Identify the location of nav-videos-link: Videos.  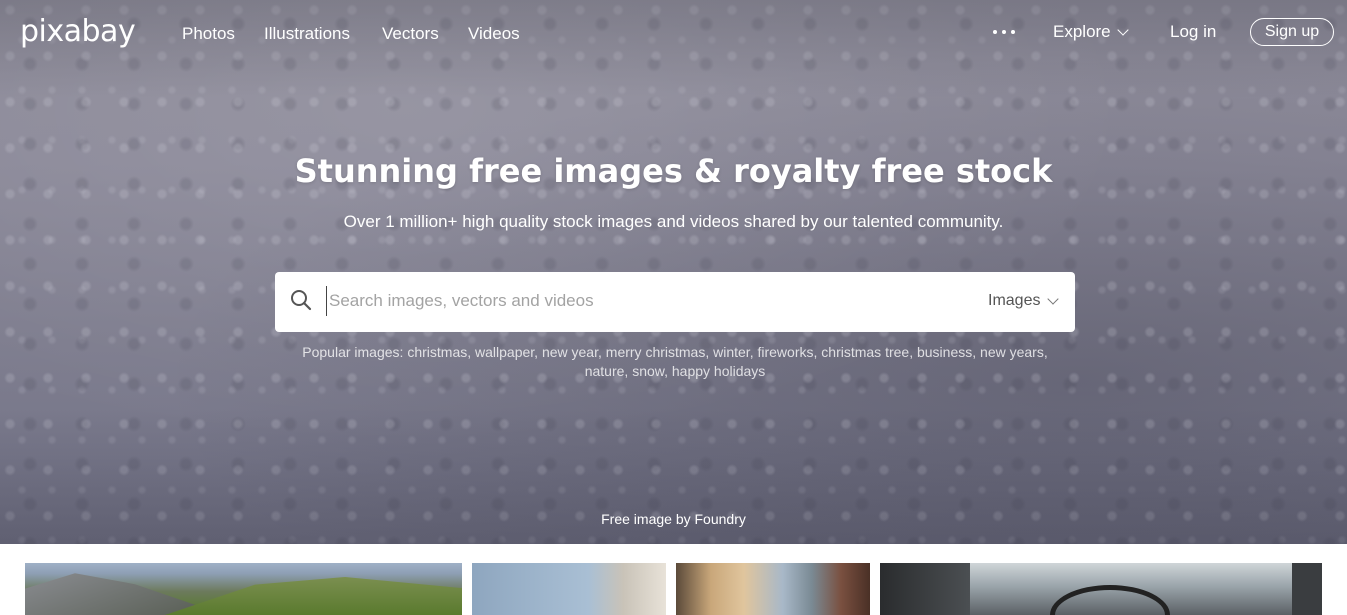
(494, 34).